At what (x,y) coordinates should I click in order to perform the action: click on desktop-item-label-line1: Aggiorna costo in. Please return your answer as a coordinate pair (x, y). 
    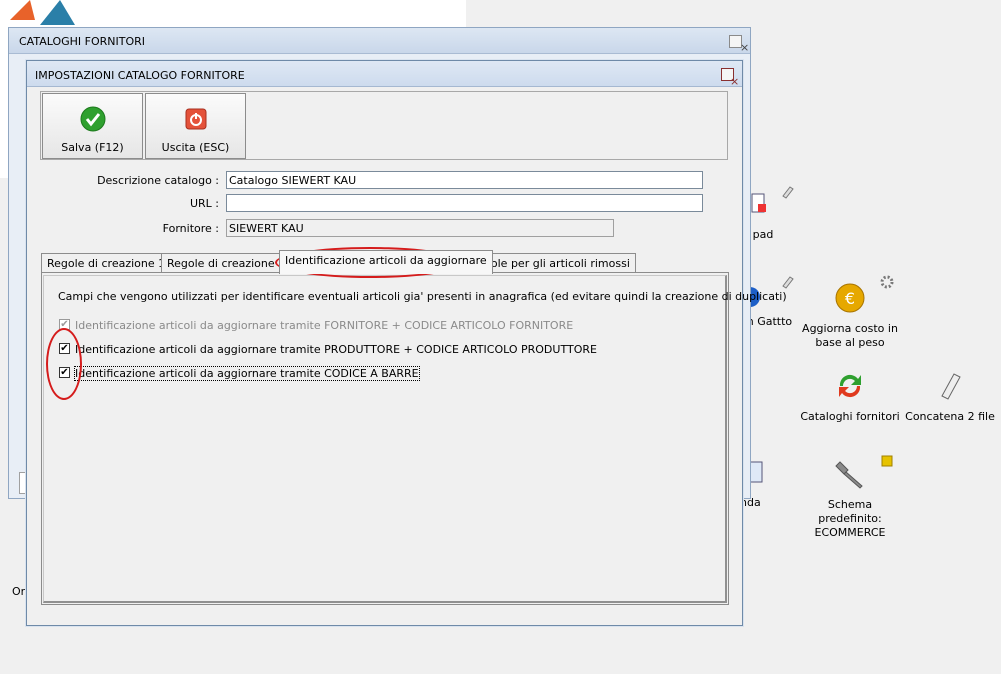
    Looking at the image, I should click on (850, 328).